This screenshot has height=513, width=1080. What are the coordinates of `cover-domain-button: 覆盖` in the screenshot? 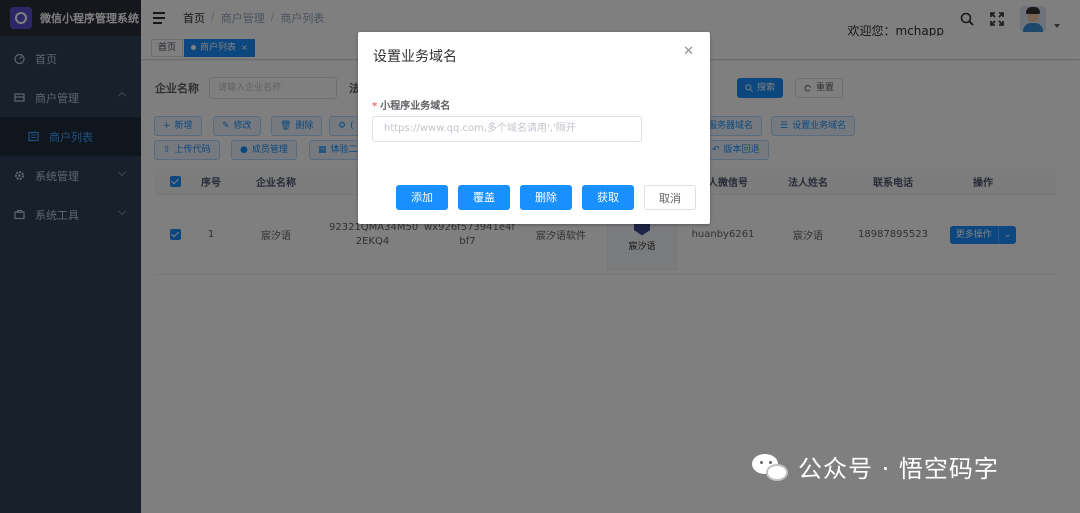 It's located at (484, 197).